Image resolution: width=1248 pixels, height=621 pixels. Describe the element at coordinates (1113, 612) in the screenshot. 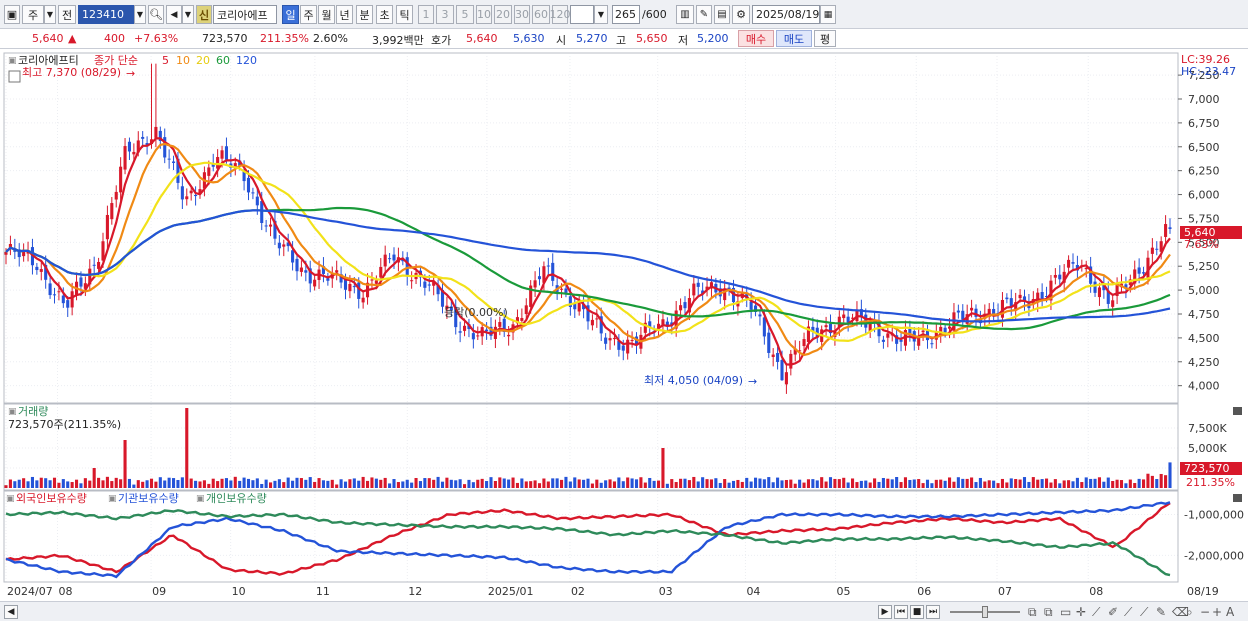

I see `draw-icon: ✐` at that location.